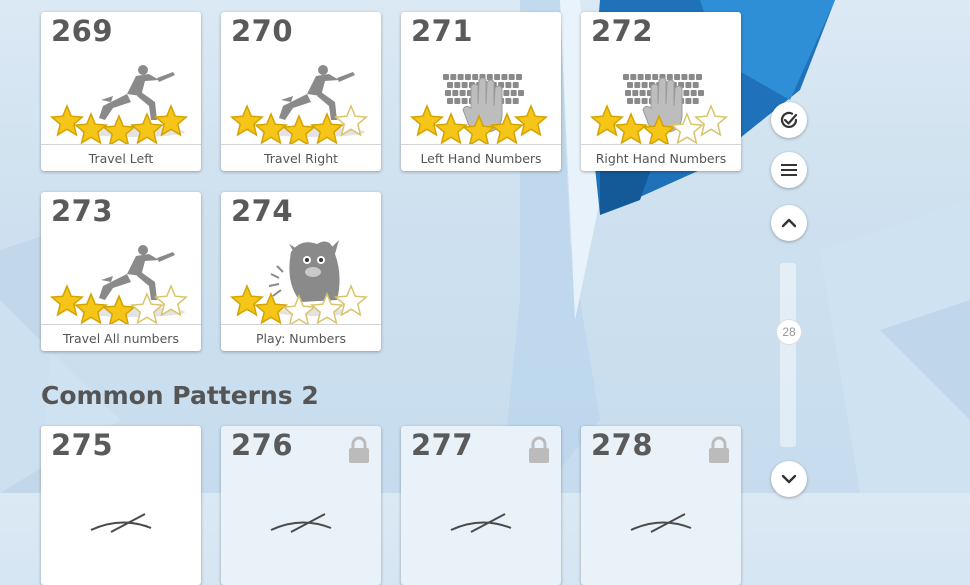 This screenshot has width=970, height=585. What do you see at coordinates (788, 355) in the screenshot?
I see `level-scroll-track` at bounding box center [788, 355].